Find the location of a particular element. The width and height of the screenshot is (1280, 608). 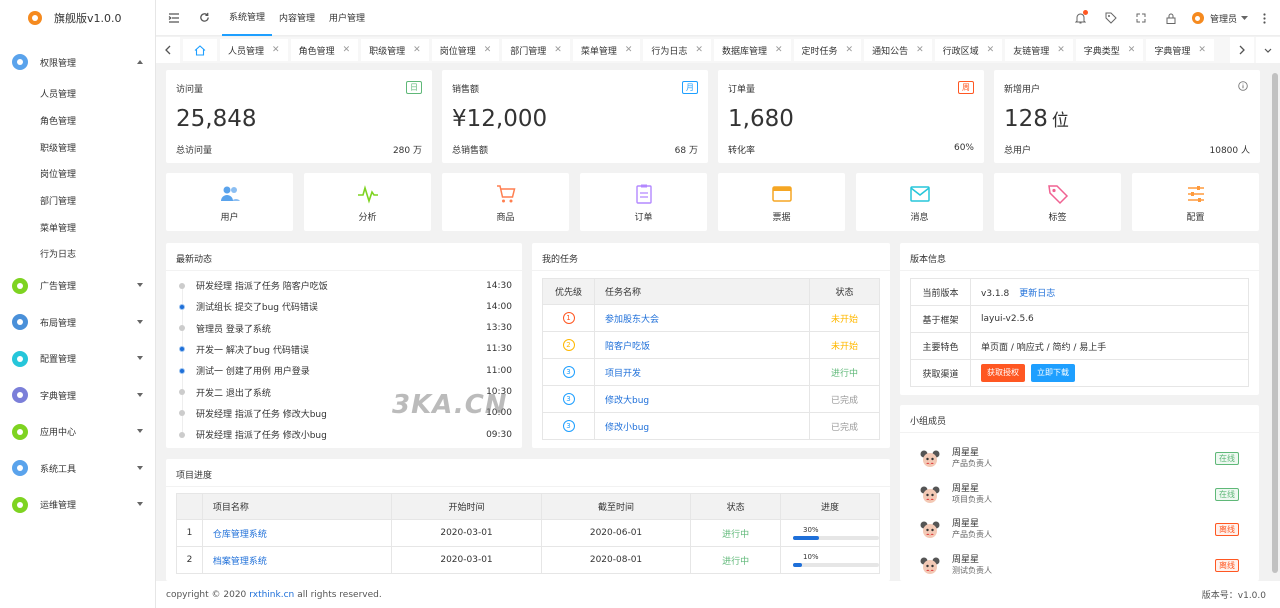

quick-entry: 订单 is located at coordinates (643, 202).